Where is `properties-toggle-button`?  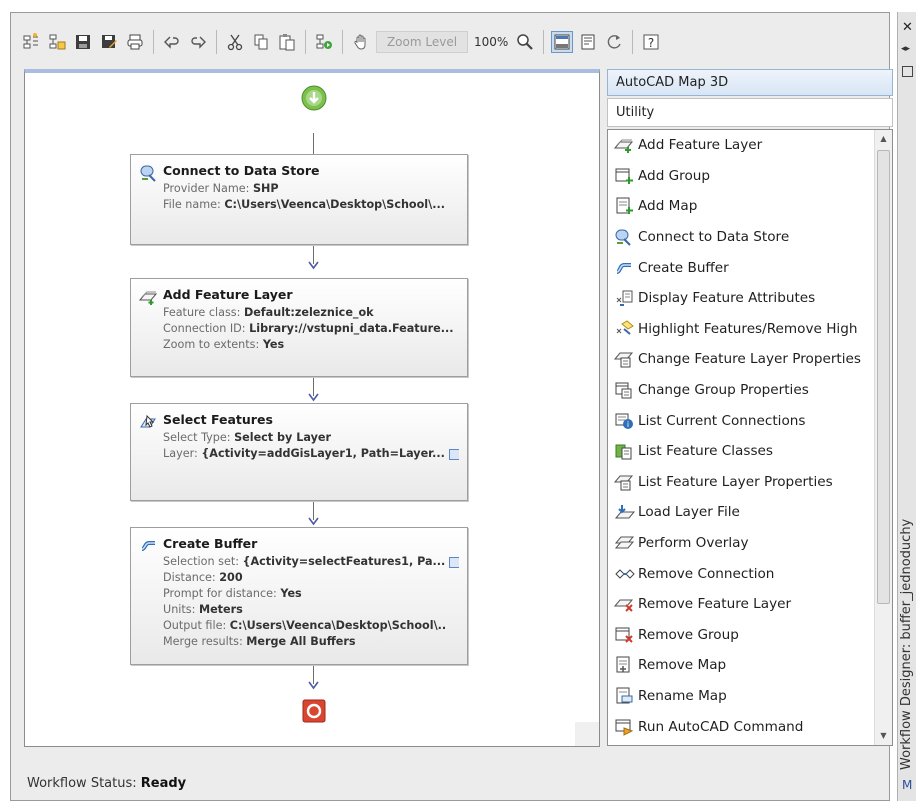 properties-toggle-button is located at coordinates (588, 42).